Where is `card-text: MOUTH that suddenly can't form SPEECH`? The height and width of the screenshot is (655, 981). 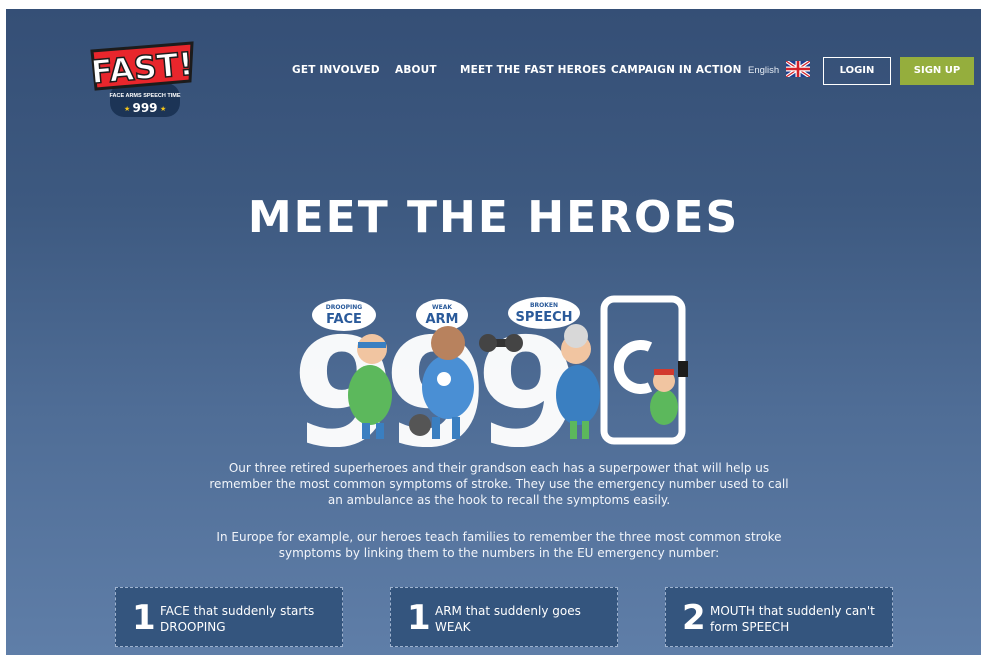
card-text: MOUTH that suddenly can't form SPEECH is located at coordinates (792, 619).